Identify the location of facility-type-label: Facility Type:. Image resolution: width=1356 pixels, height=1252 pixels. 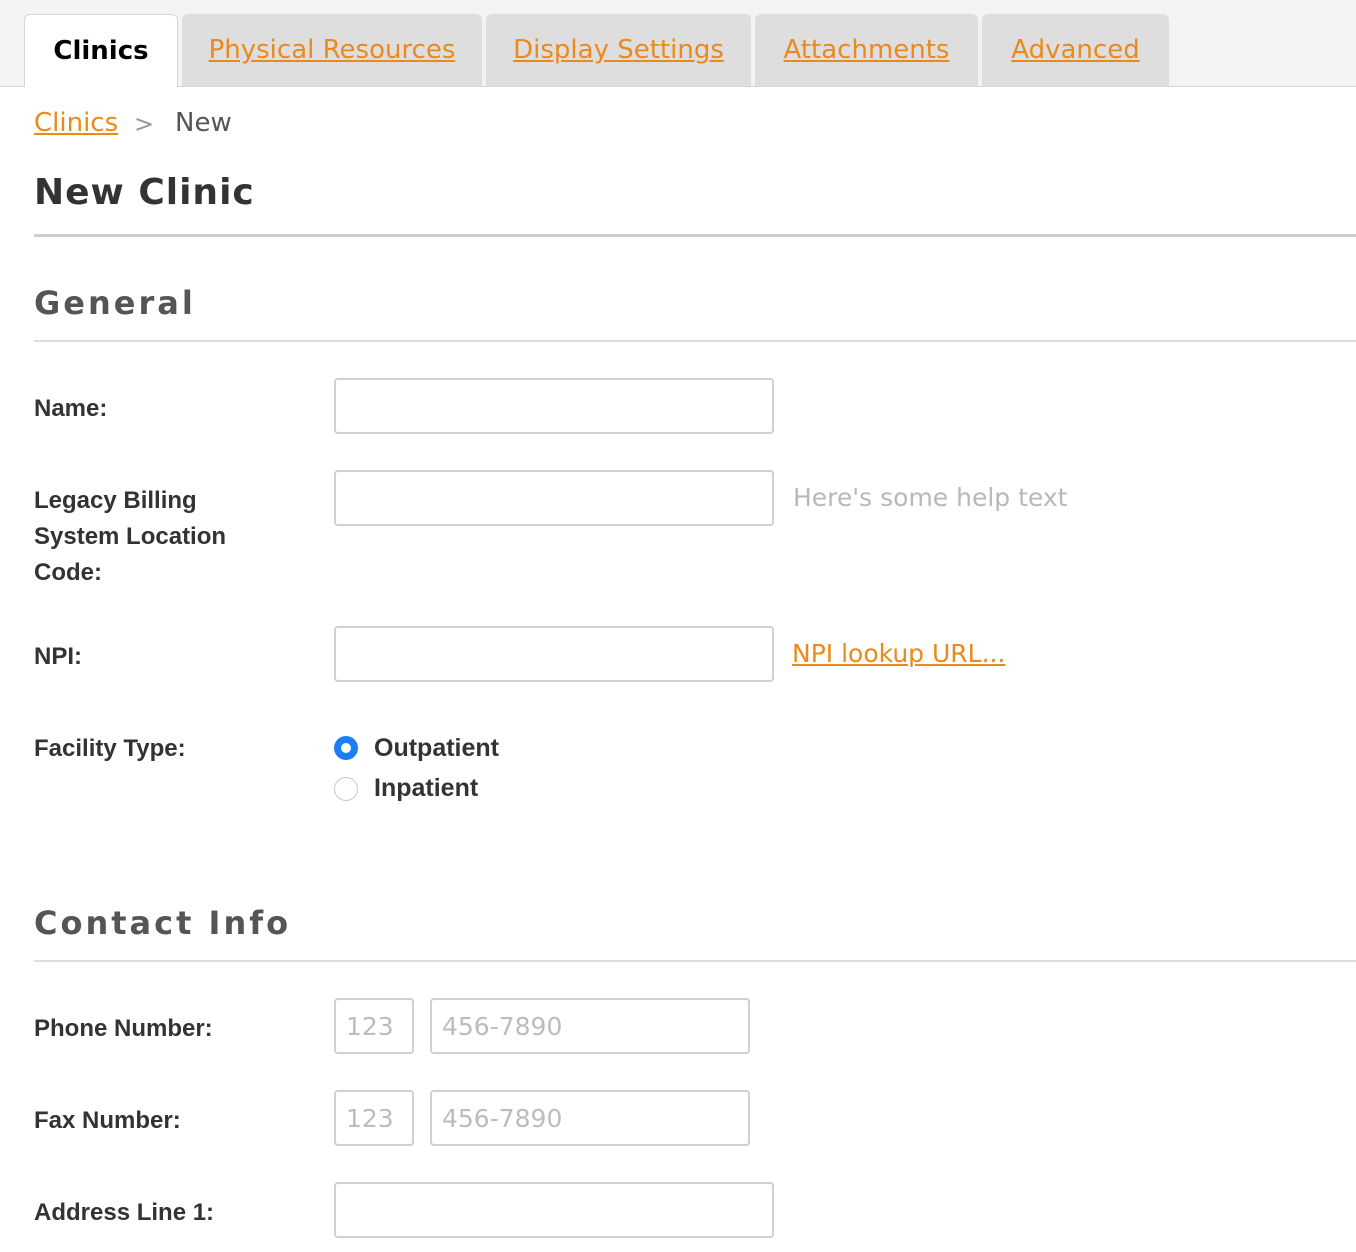
(110, 748).